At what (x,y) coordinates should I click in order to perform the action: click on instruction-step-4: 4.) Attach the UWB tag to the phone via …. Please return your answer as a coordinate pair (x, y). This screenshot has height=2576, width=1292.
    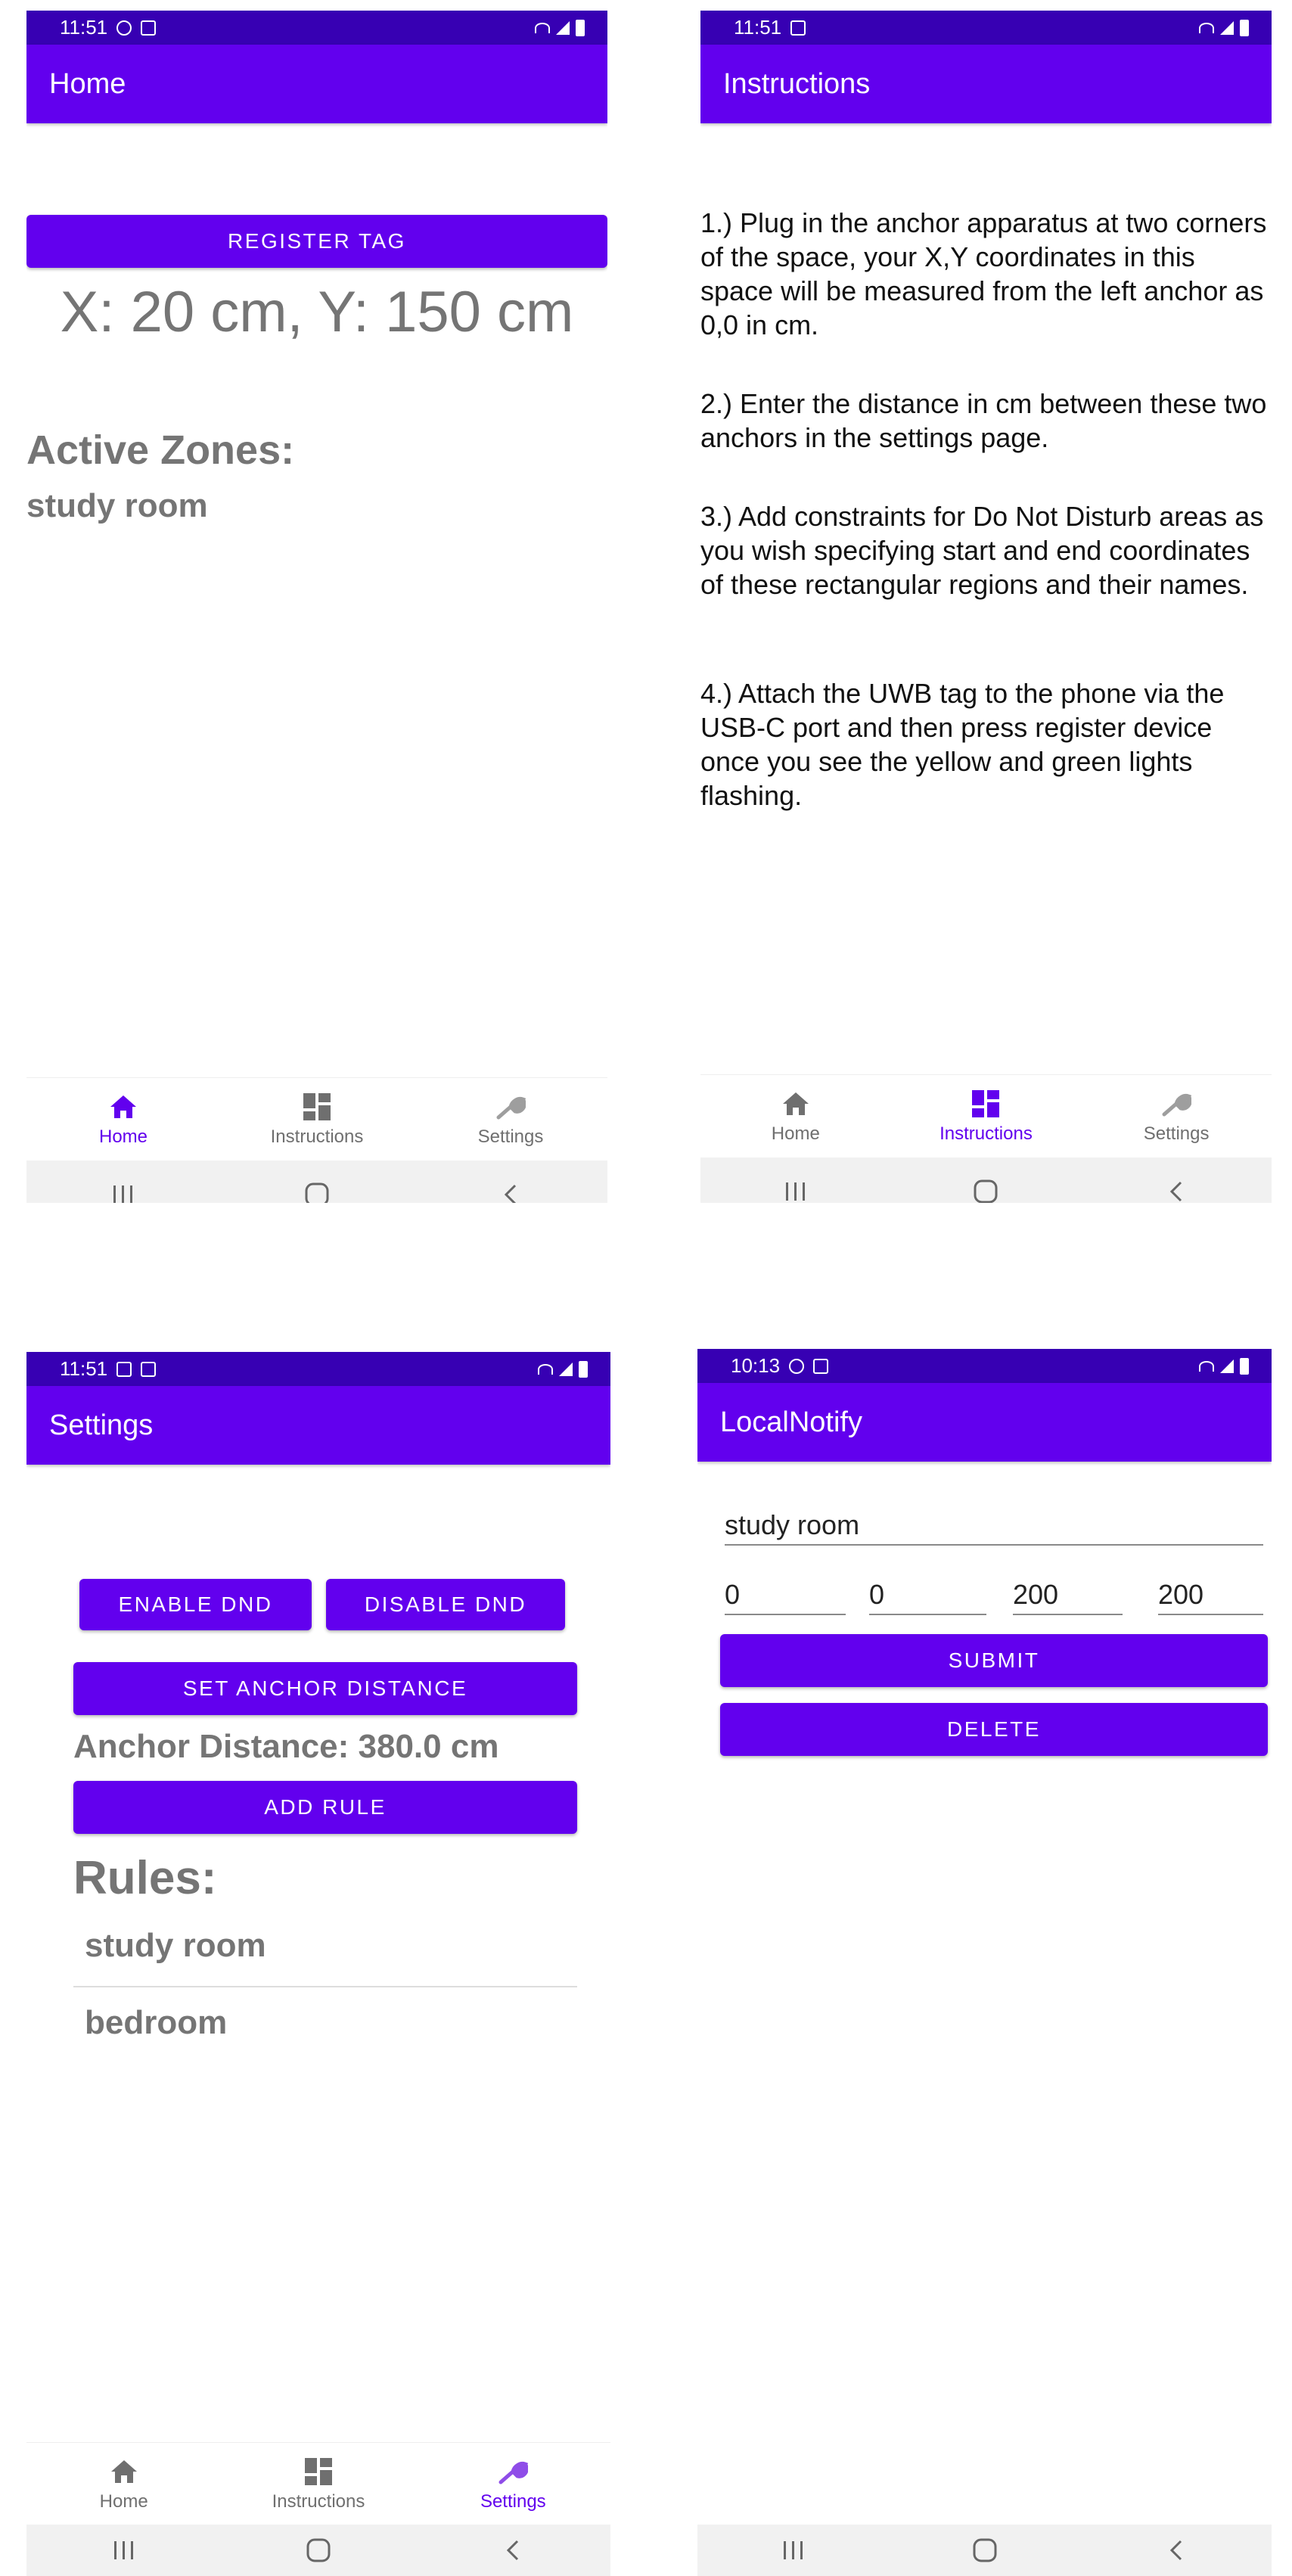
    Looking at the image, I should click on (962, 744).